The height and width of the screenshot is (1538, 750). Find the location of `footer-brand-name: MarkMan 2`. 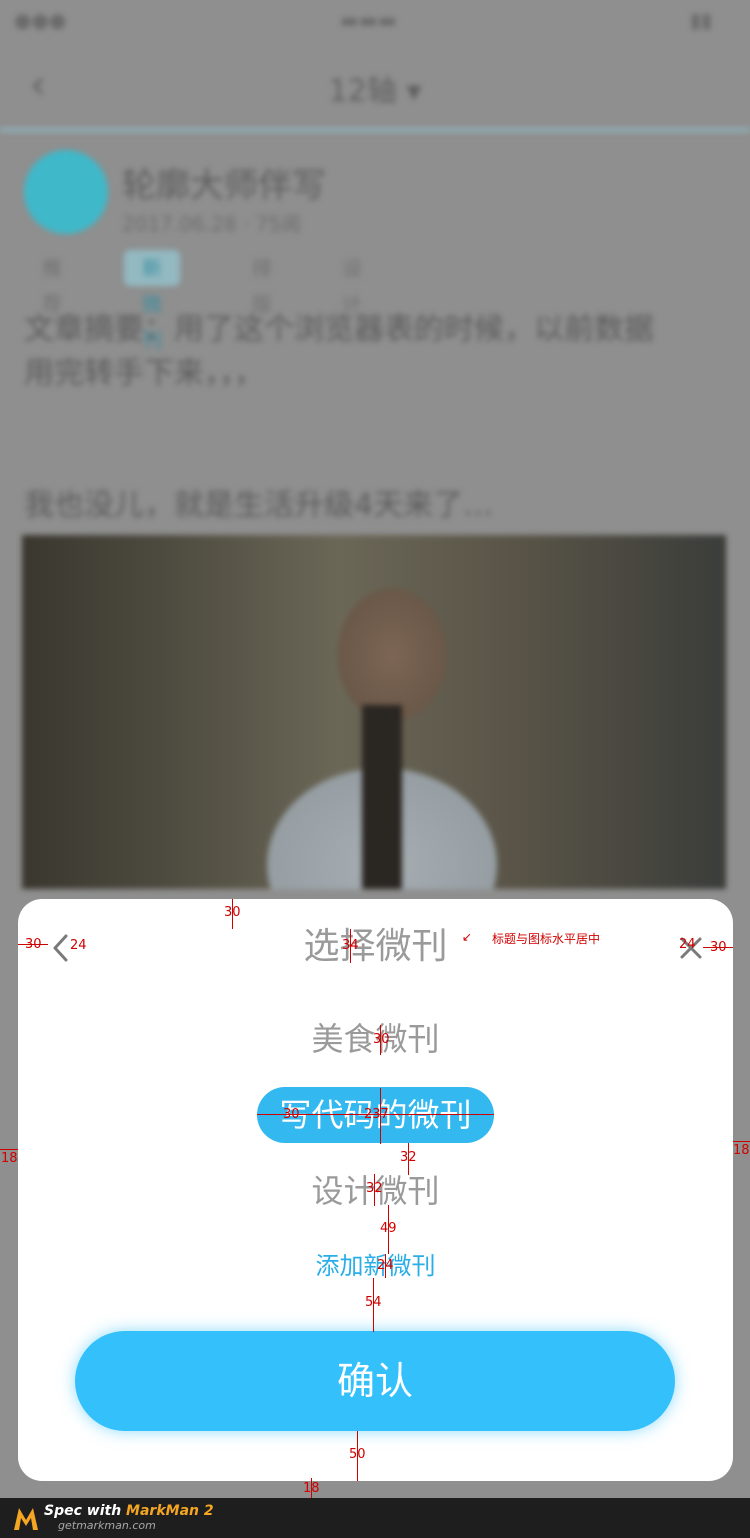

footer-brand-name: MarkMan 2 is located at coordinates (170, 1511).